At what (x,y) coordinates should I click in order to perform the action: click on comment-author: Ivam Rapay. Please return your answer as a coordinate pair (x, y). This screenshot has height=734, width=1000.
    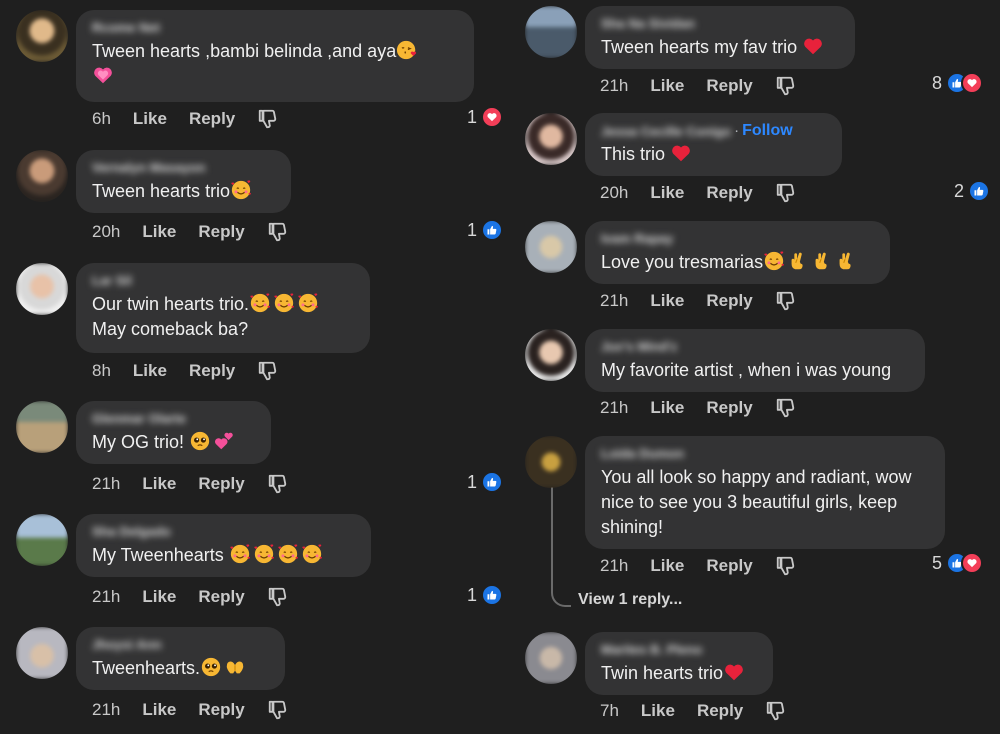
    Looking at the image, I should click on (737, 239).